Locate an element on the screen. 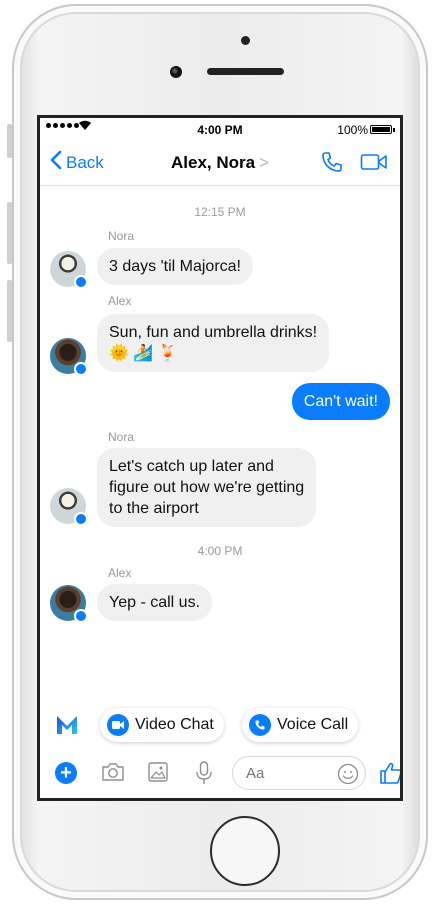  voice-call-quick-button: Voice Call is located at coordinates (300, 725).